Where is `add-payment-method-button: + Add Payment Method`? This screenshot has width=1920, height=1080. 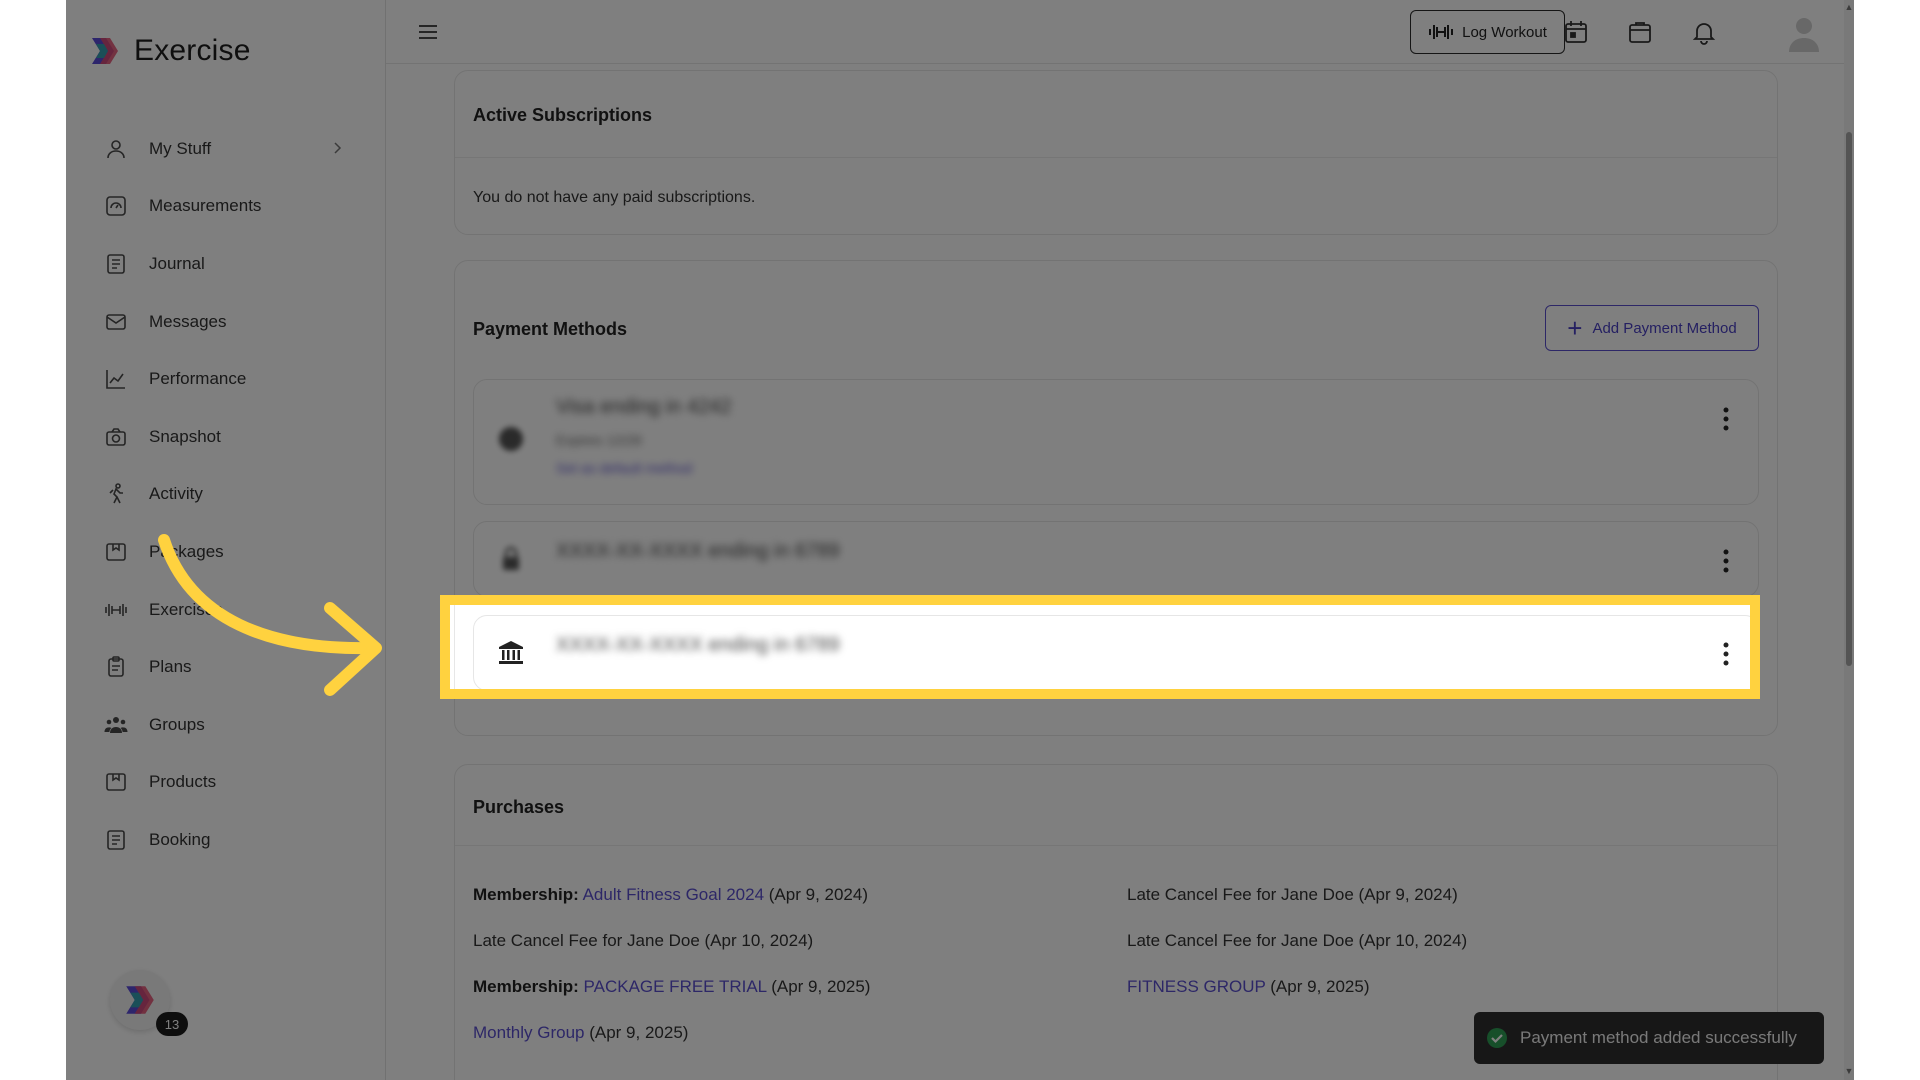 add-payment-method-button: + Add Payment Method is located at coordinates (1652, 328).